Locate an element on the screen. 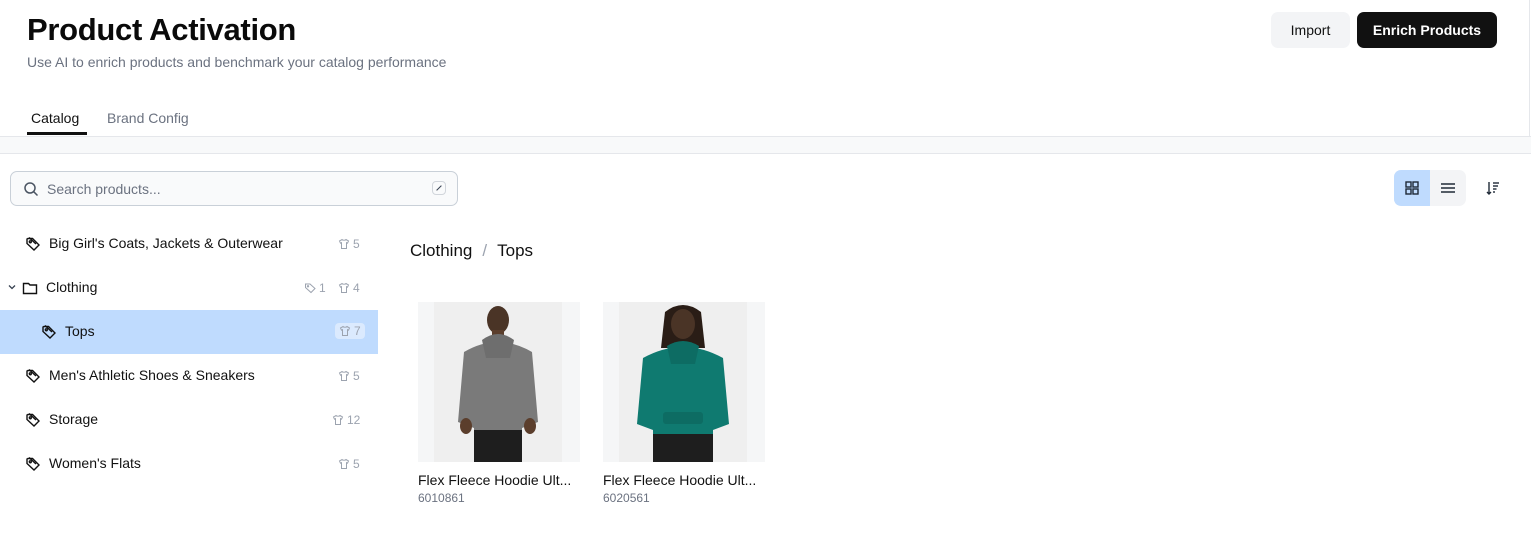  section-band is located at coordinates (765, 145).